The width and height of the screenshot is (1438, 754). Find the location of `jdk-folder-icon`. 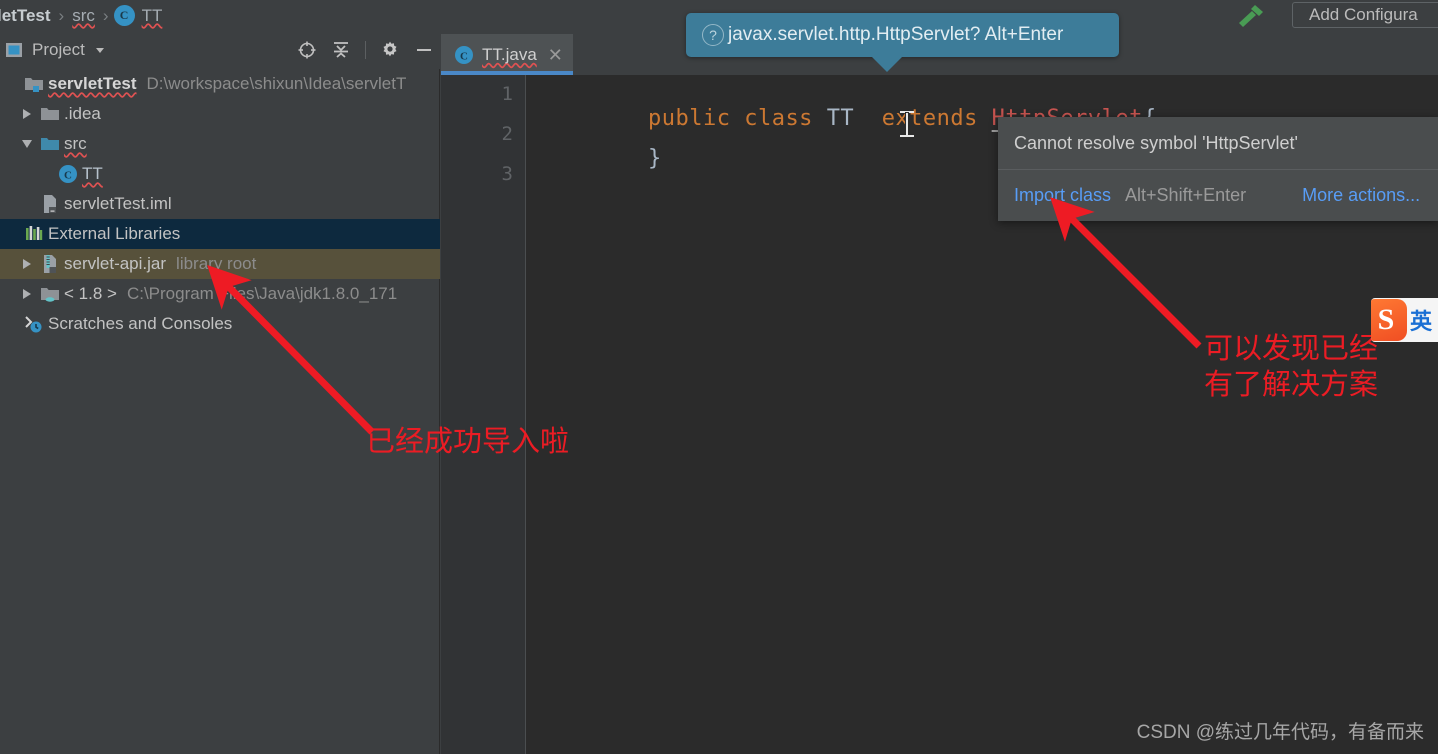

jdk-folder-icon is located at coordinates (50, 294).